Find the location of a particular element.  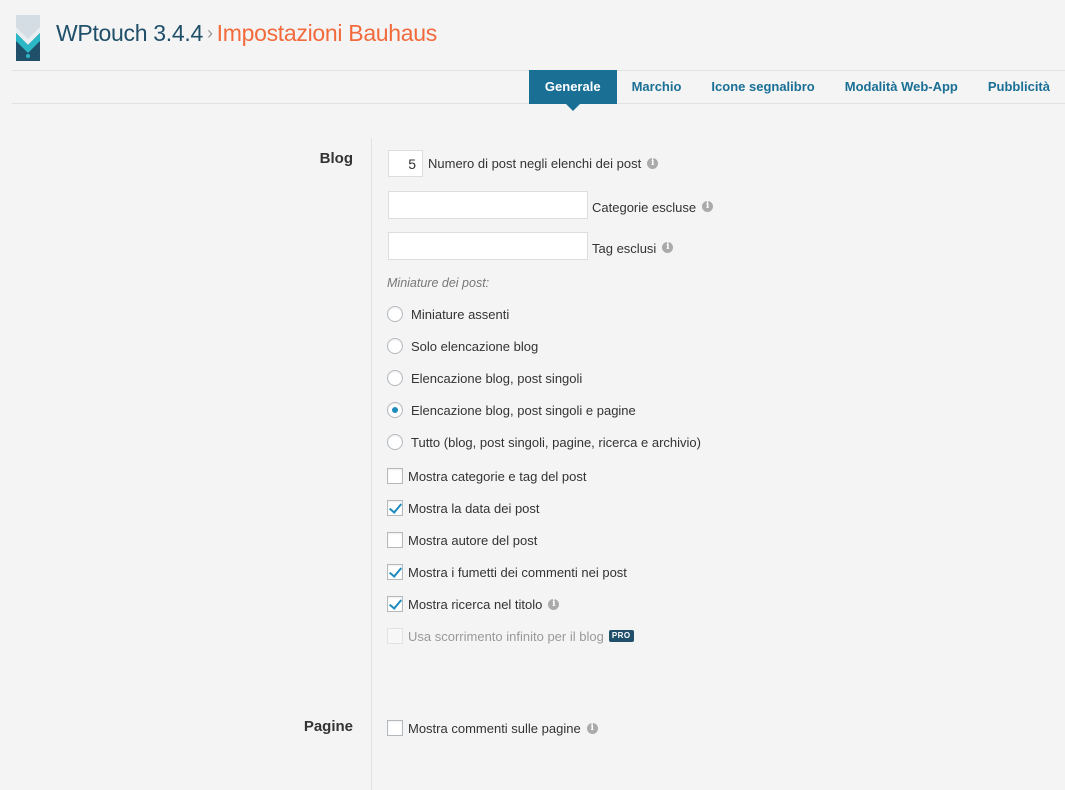

tab-pubblicita: Pubblicità is located at coordinates (1019, 87).